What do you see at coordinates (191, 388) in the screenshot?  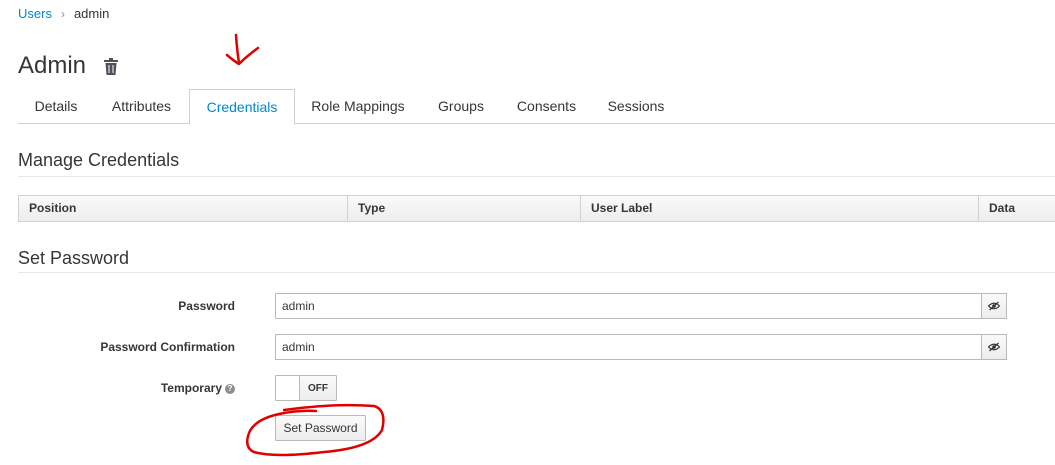 I see `temporary-label: Temporary` at bounding box center [191, 388].